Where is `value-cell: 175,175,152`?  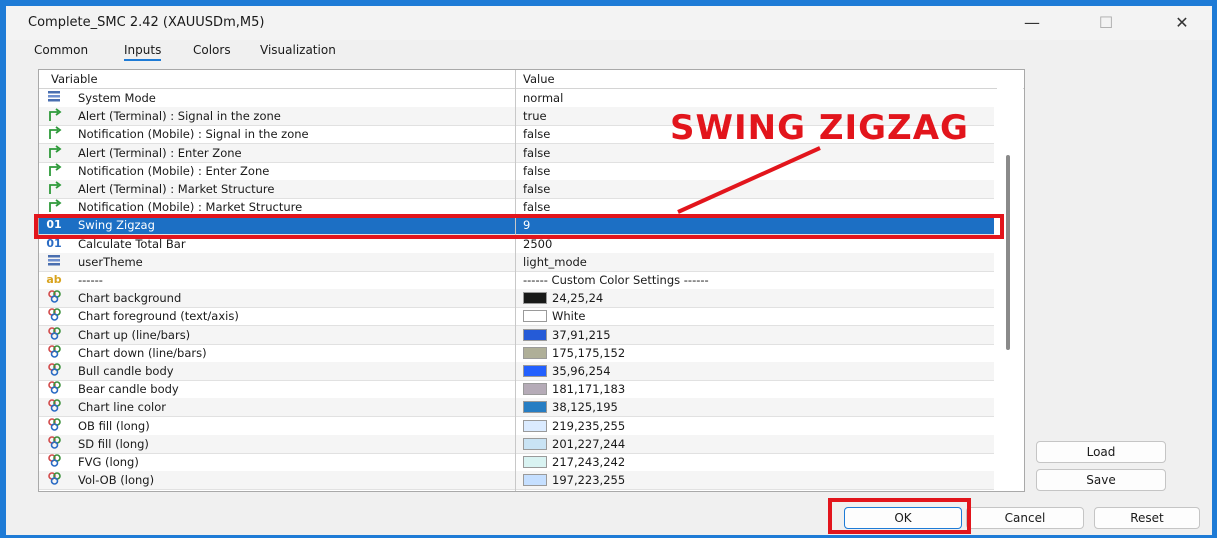
value-cell: 175,175,152 is located at coordinates (588, 353).